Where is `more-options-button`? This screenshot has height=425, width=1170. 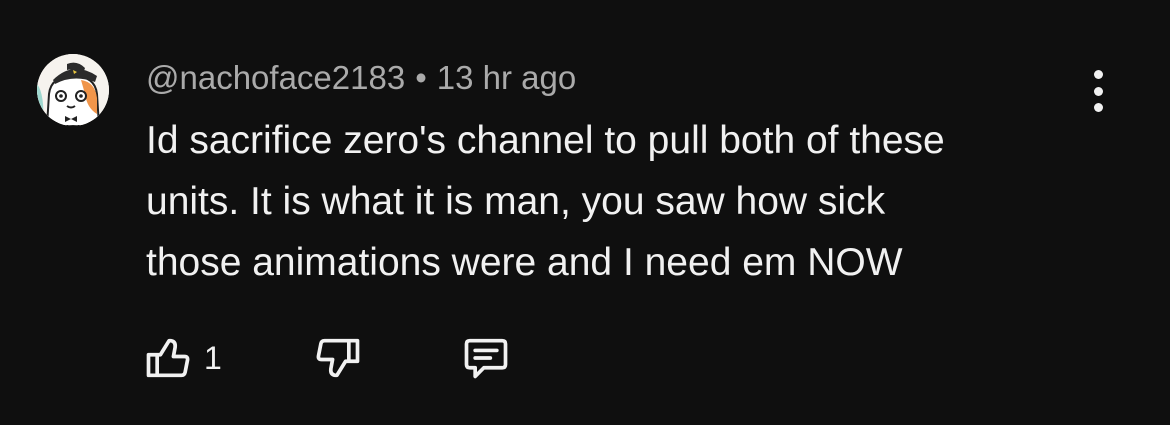
more-options-button is located at coordinates (1098, 91).